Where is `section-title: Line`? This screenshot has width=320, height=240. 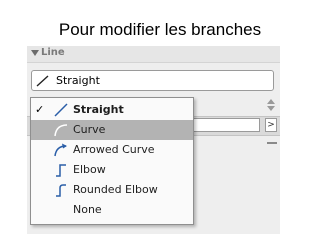 section-title: Line is located at coordinates (53, 52).